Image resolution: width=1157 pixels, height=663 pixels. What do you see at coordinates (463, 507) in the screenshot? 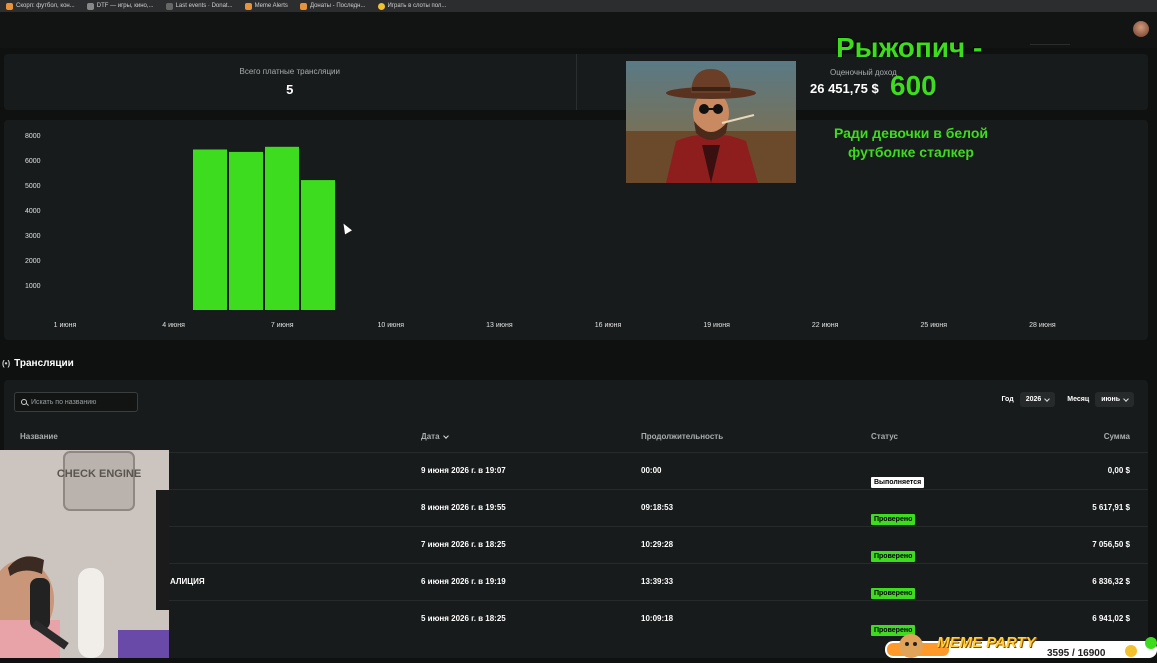
I see `row-date: 8 июня 2026 г. в 19:55` at bounding box center [463, 507].